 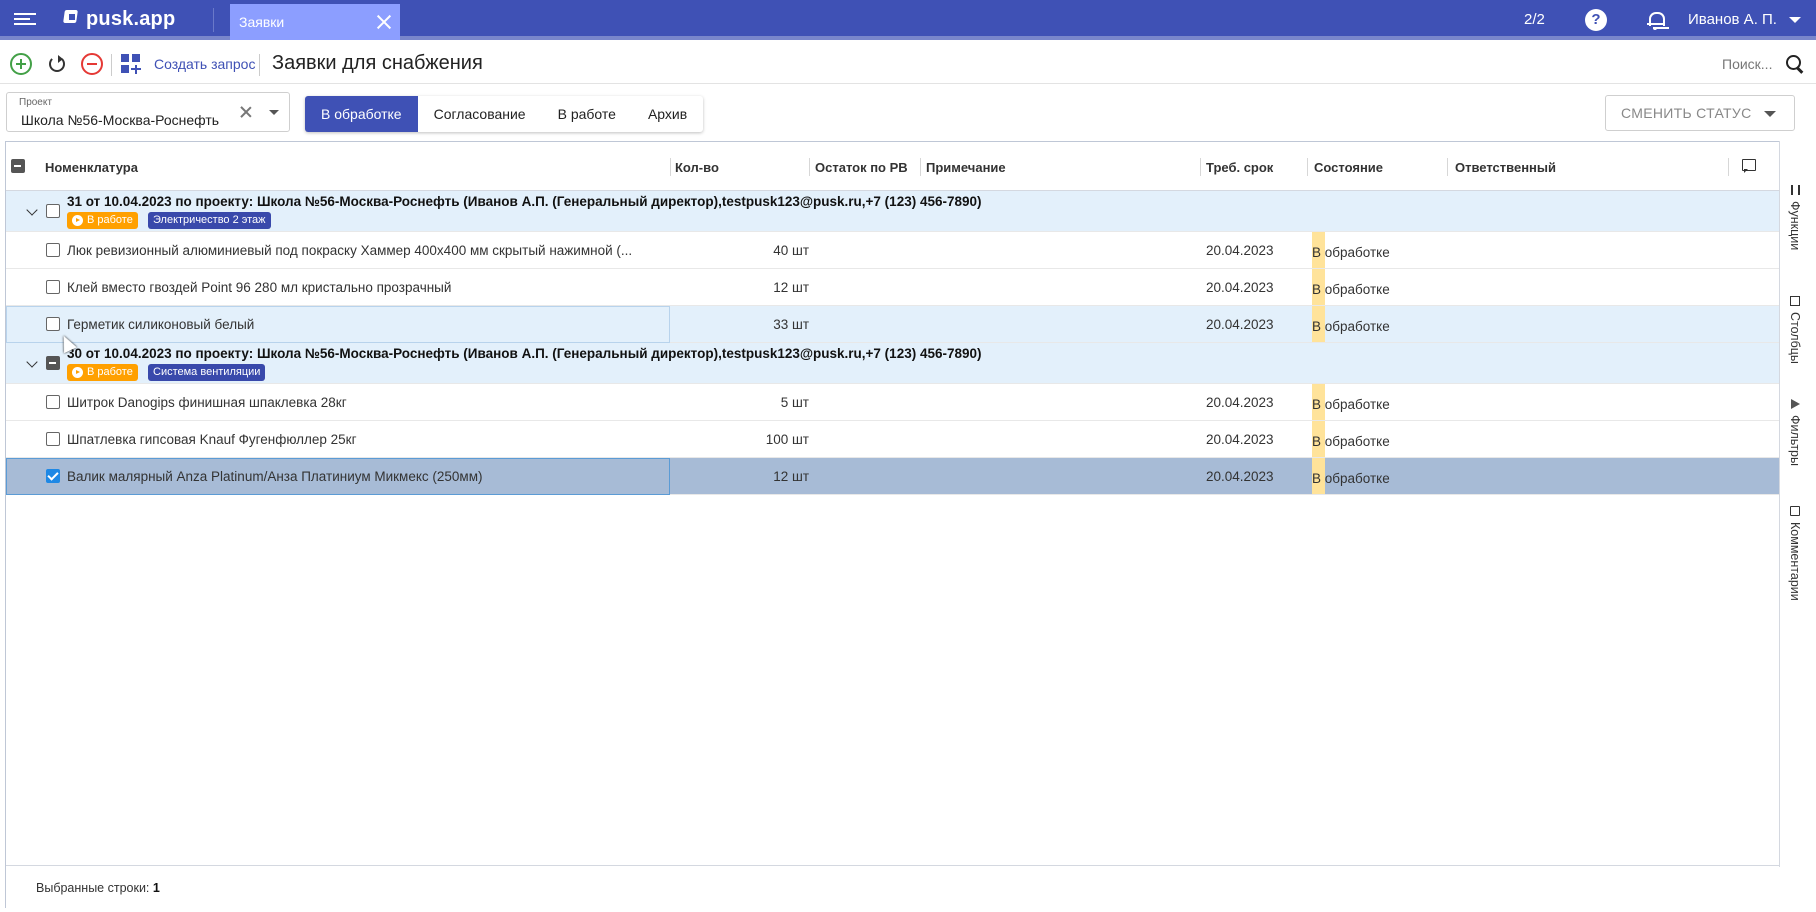 What do you see at coordinates (1732, 19) in the screenshot?
I see `user-name: Иванов А. П.` at bounding box center [1732, 19].